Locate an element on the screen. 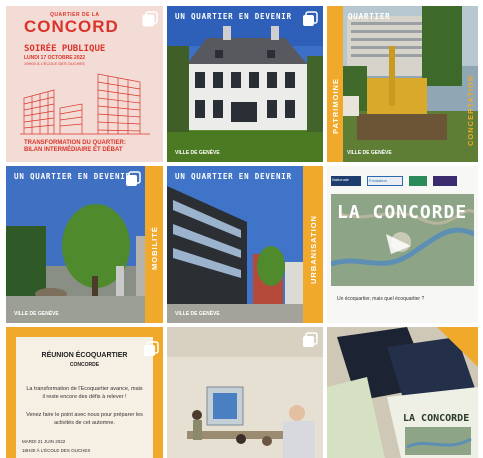 The width and height of the screenshot is (483, 458). post-tile-meeting is located at coordinates (245, 392).